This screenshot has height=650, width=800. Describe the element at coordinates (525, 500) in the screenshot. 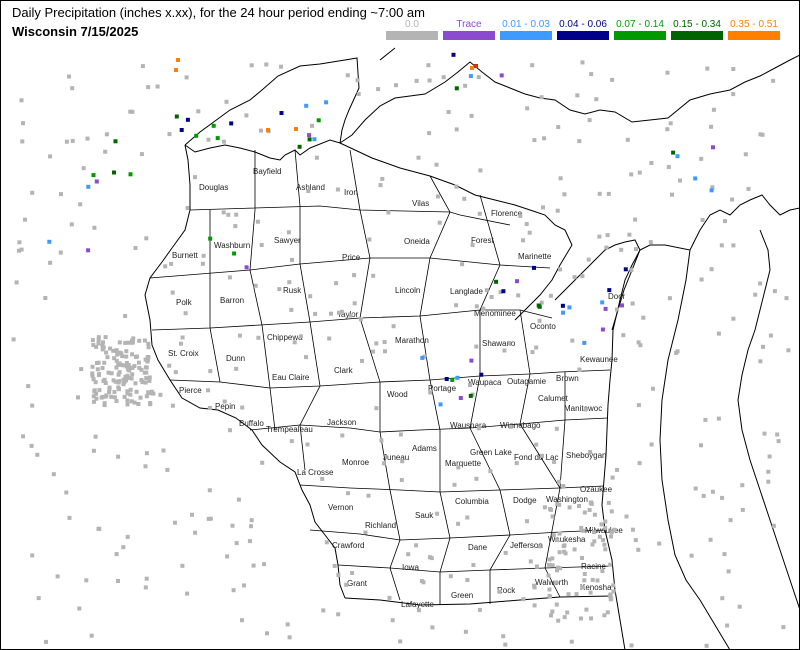

I see `county-label: Dodge` at that location.